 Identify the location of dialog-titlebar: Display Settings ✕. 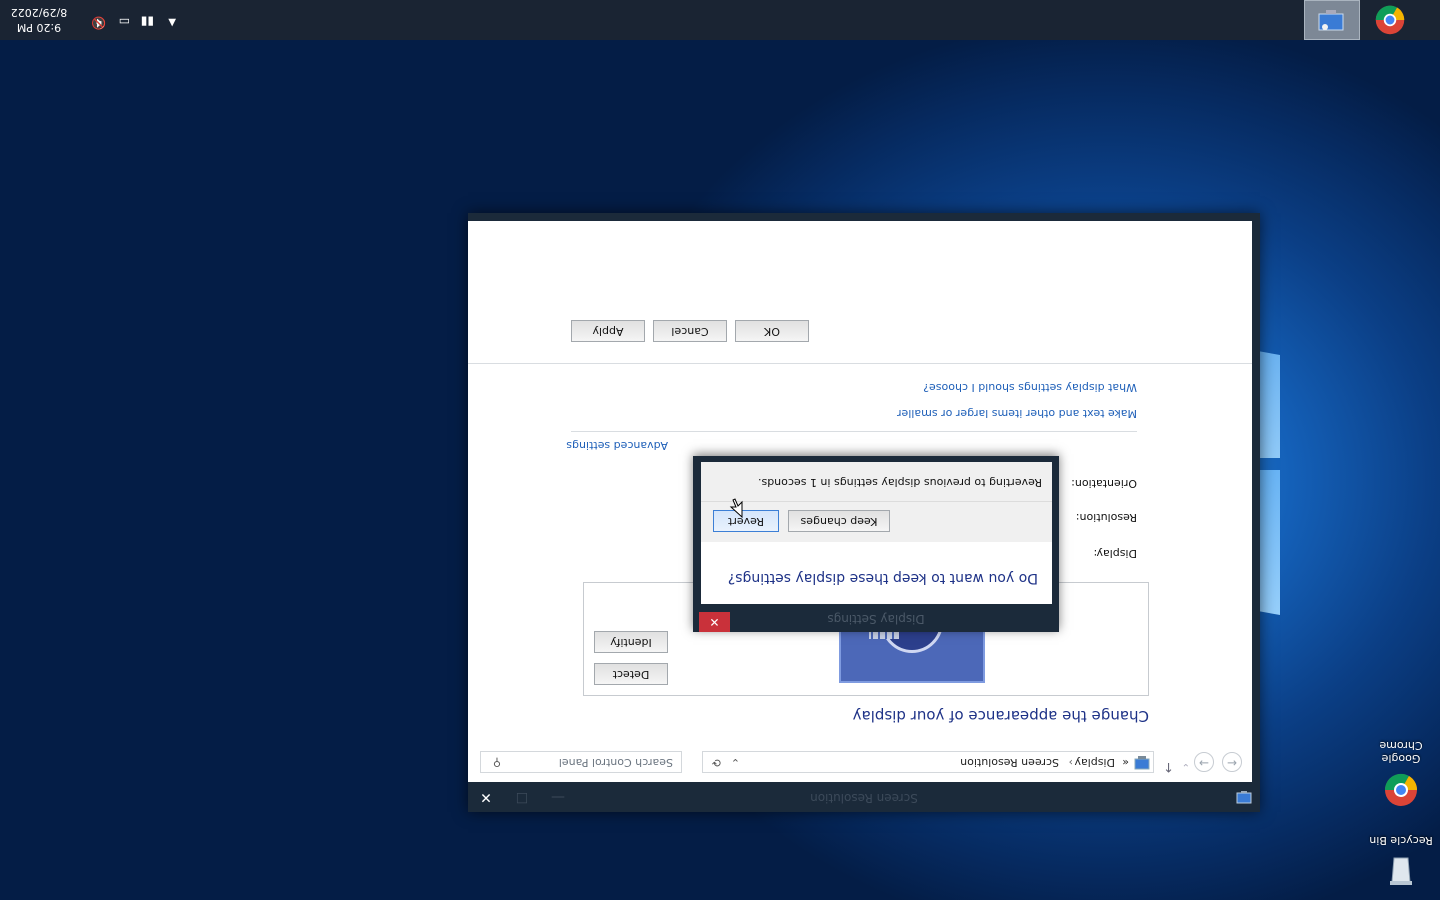
(876, 618).